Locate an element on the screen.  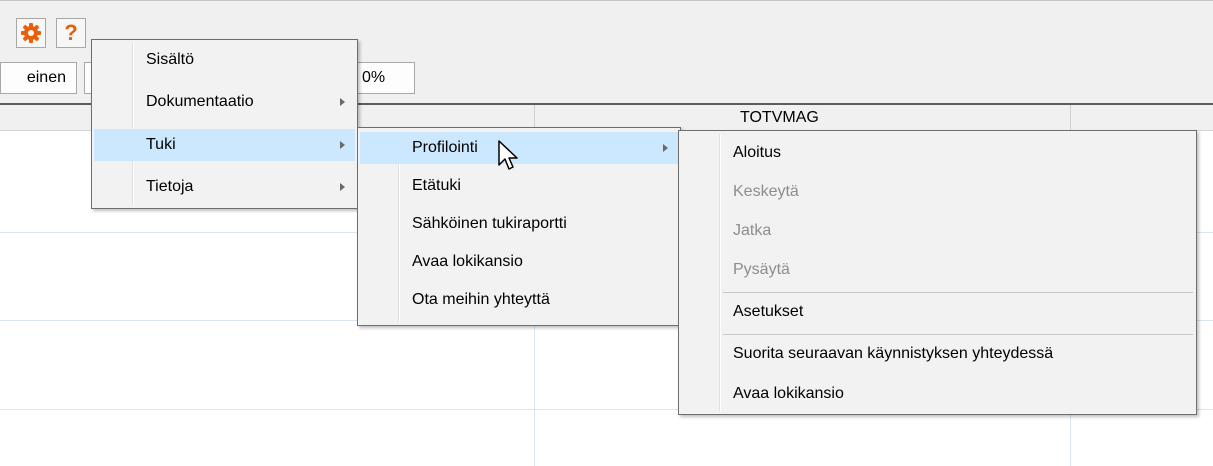
toolbar-button-1: einen is located at coordinates (38, 78).